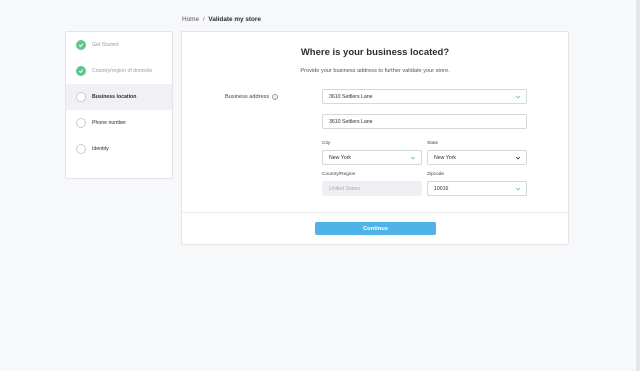 The image size is (640, 371). I want to click on step-label: Phone number, so click(109, 123).